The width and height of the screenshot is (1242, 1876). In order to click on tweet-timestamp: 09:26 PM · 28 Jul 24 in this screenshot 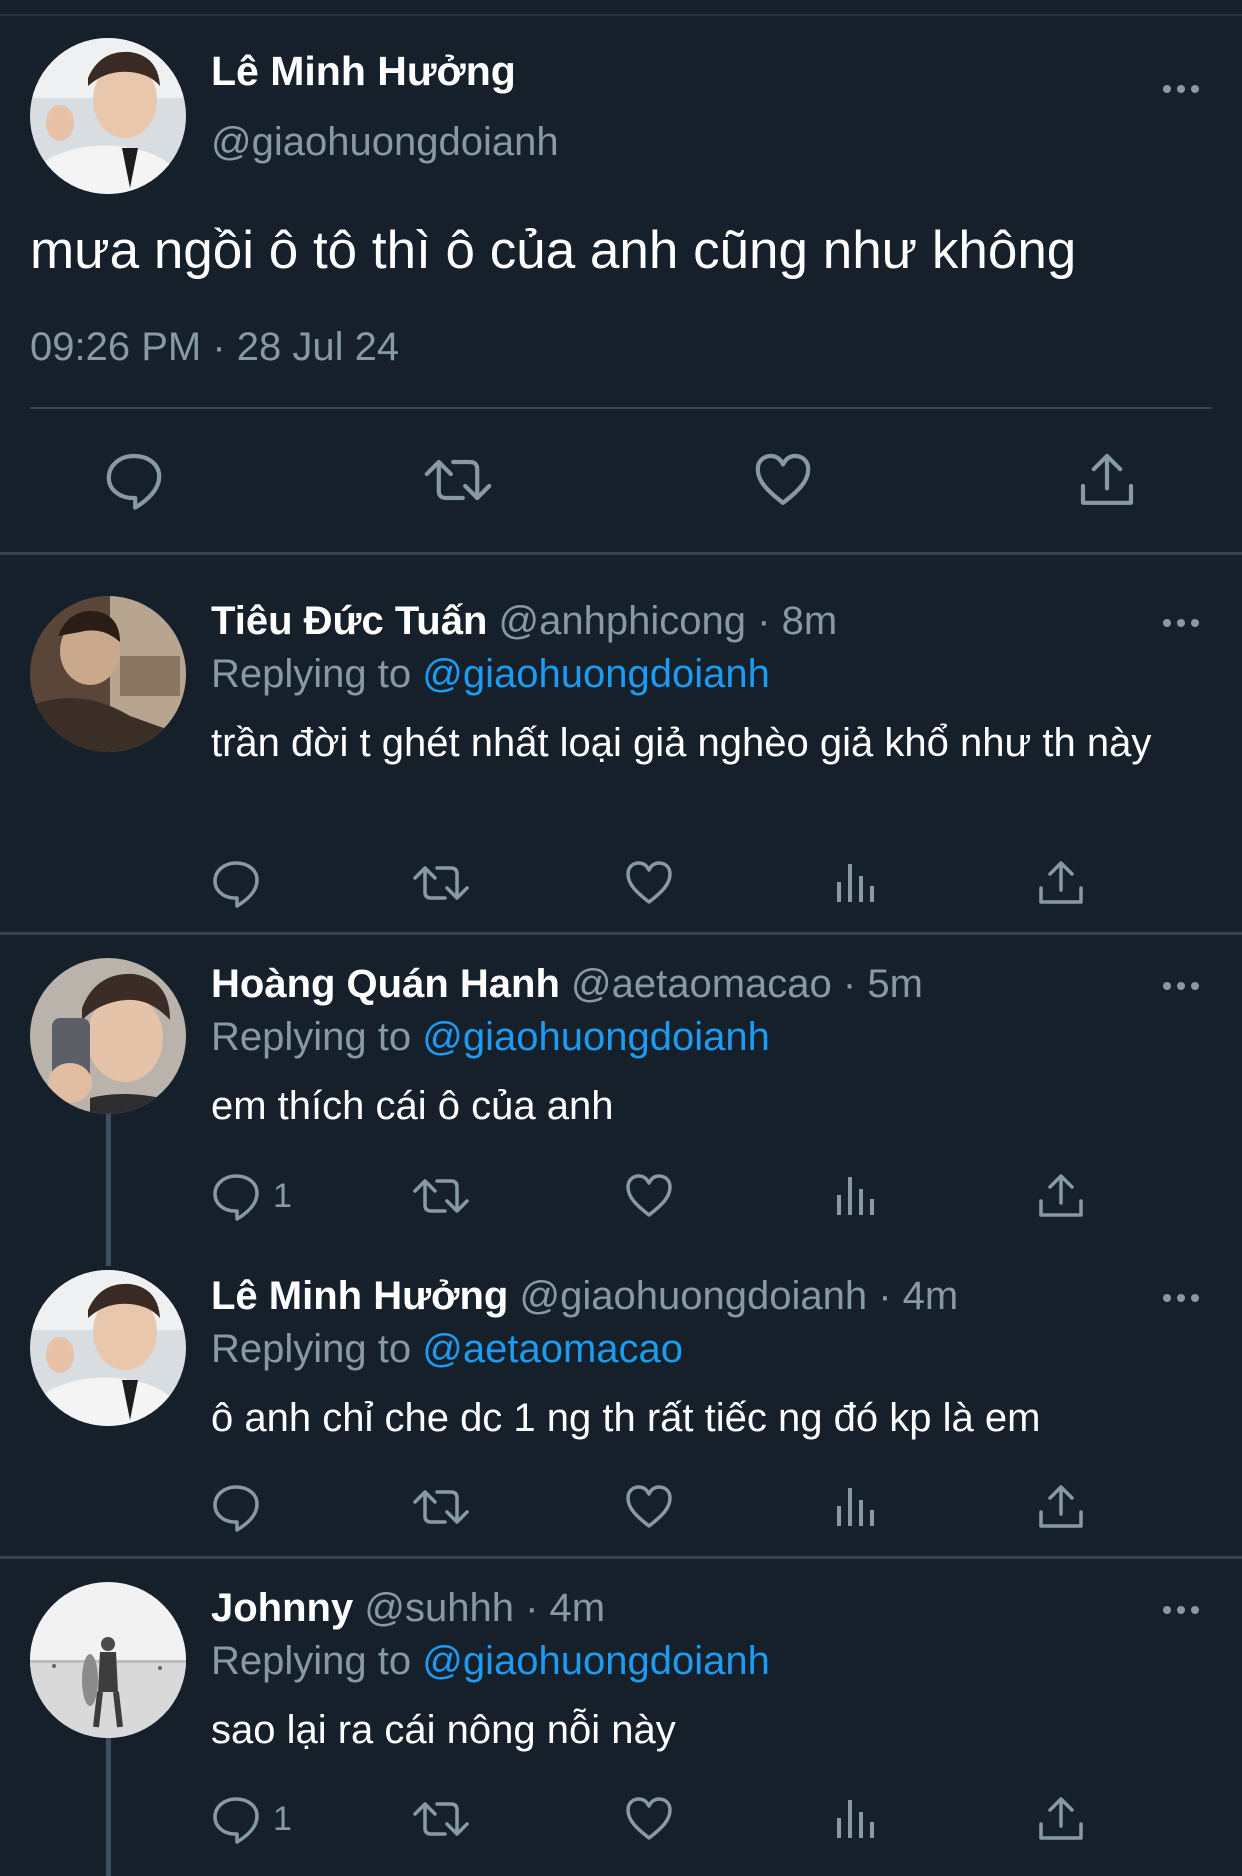, I will do `click(215, 347)`.